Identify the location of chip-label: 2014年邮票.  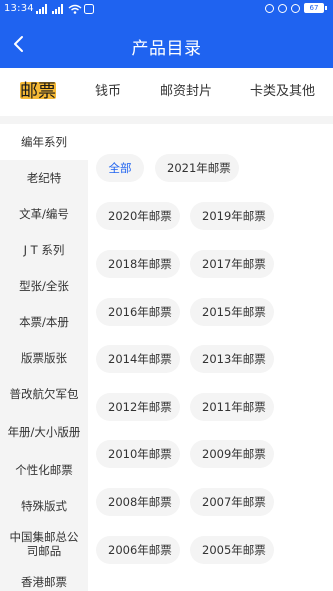
(140, 359).